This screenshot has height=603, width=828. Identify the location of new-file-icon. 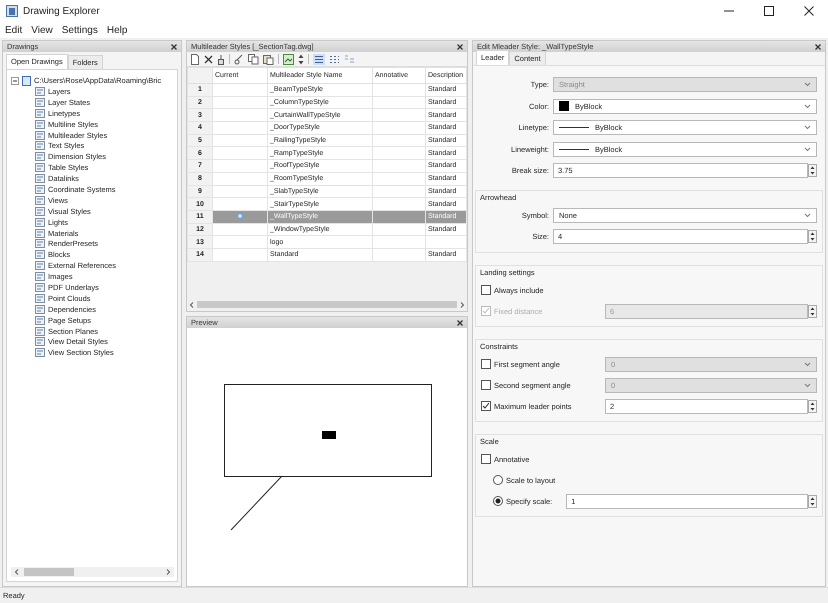
(195, 59).